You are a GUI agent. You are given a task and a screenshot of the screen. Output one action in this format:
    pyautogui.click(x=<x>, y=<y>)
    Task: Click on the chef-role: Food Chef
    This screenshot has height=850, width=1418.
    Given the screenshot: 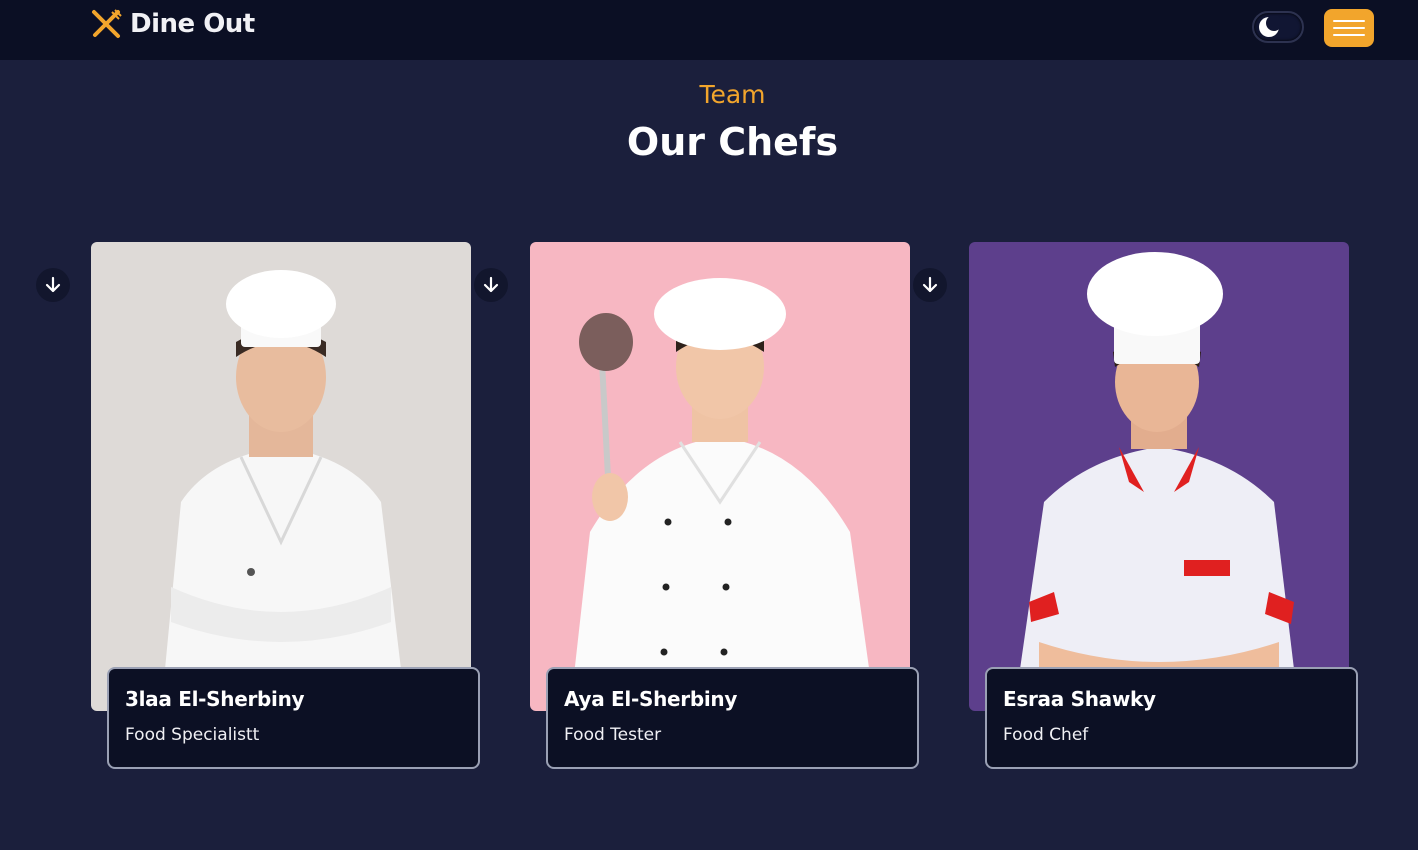 What is the action you would take?
    pyautogui.click(x=1046, y=735)
    